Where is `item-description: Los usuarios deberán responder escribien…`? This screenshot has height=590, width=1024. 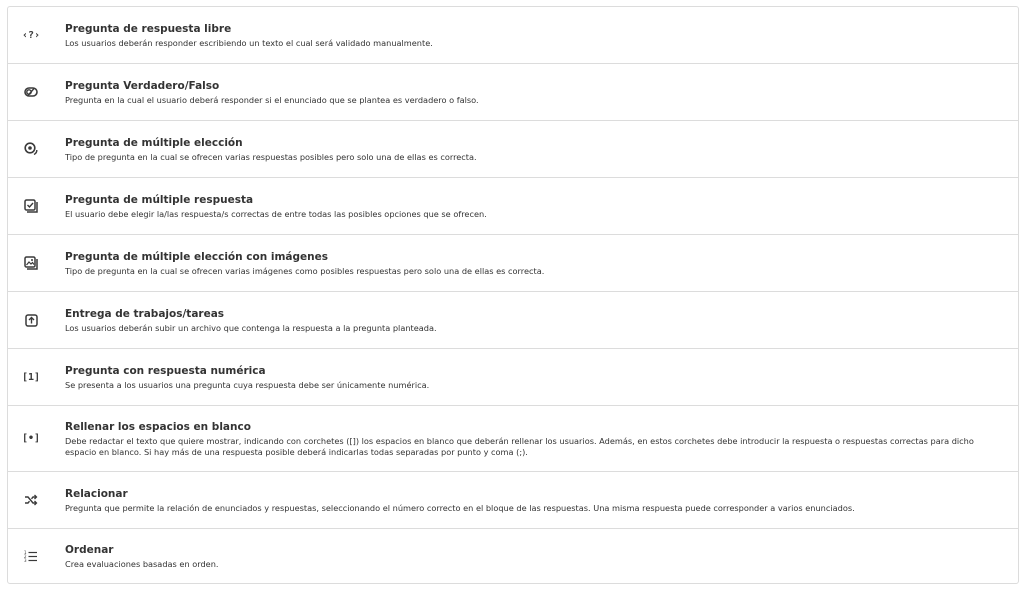
item-description: Los usuarios deberán responder escribien… is located at coordinates (249, 42).